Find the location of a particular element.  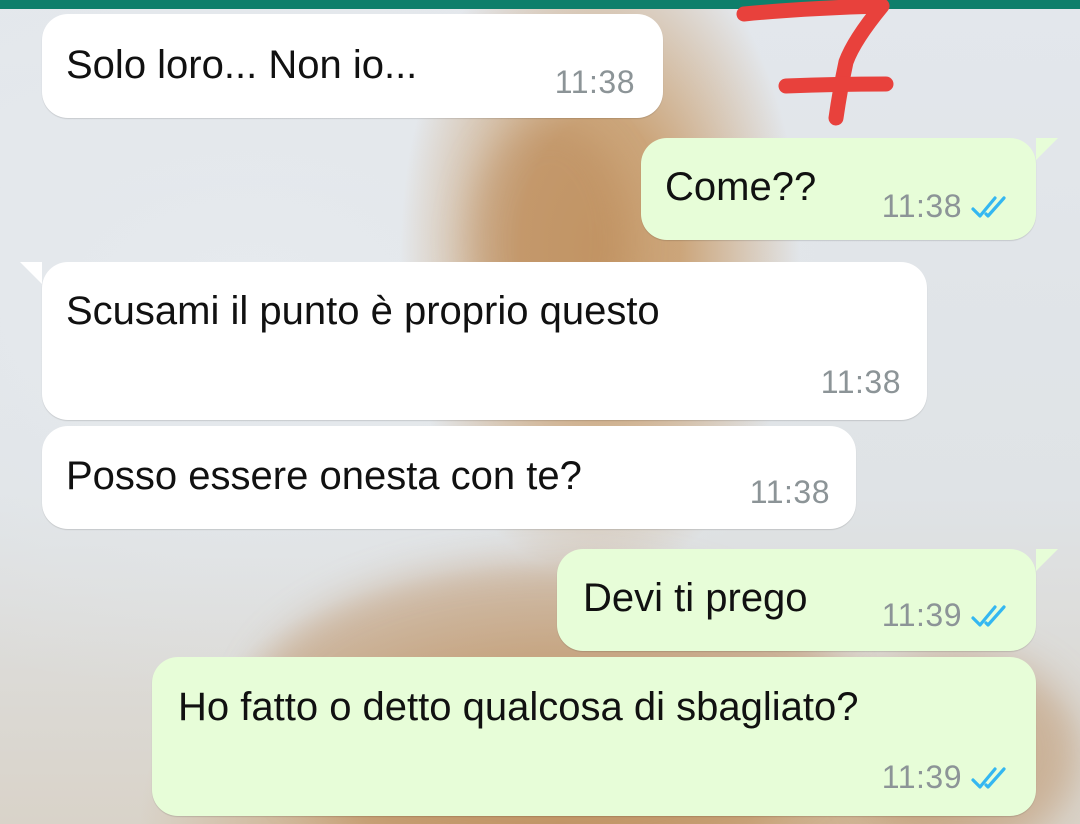

message-bubble-incoming: Solo loro... Non io... 11:38 is located at coordinates (352, 66).